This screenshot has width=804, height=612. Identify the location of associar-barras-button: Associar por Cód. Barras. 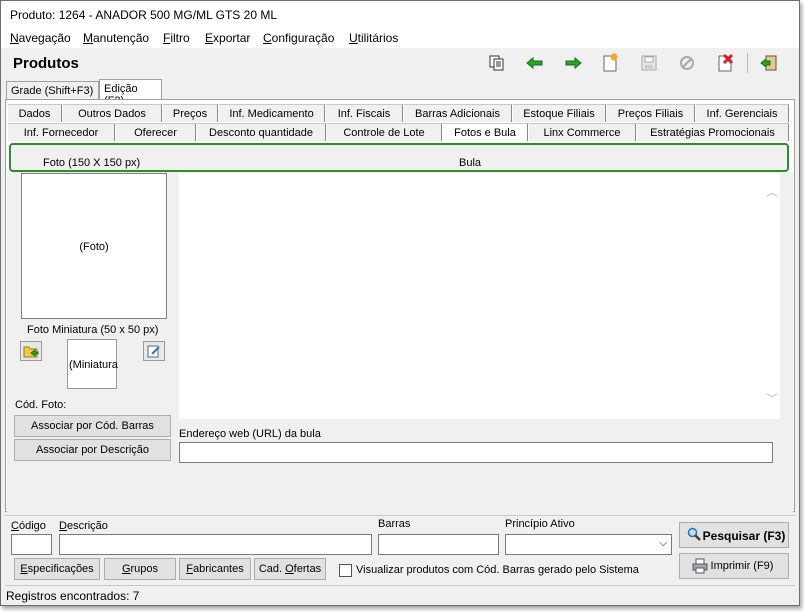
(92, 426).